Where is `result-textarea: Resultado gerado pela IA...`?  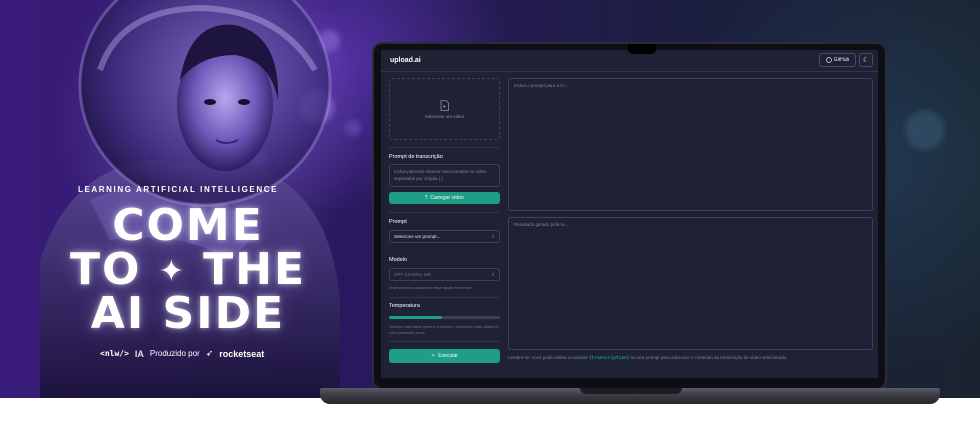
result-textarea: Resultado gerado pela IA... is located at coordinates (690, 283).